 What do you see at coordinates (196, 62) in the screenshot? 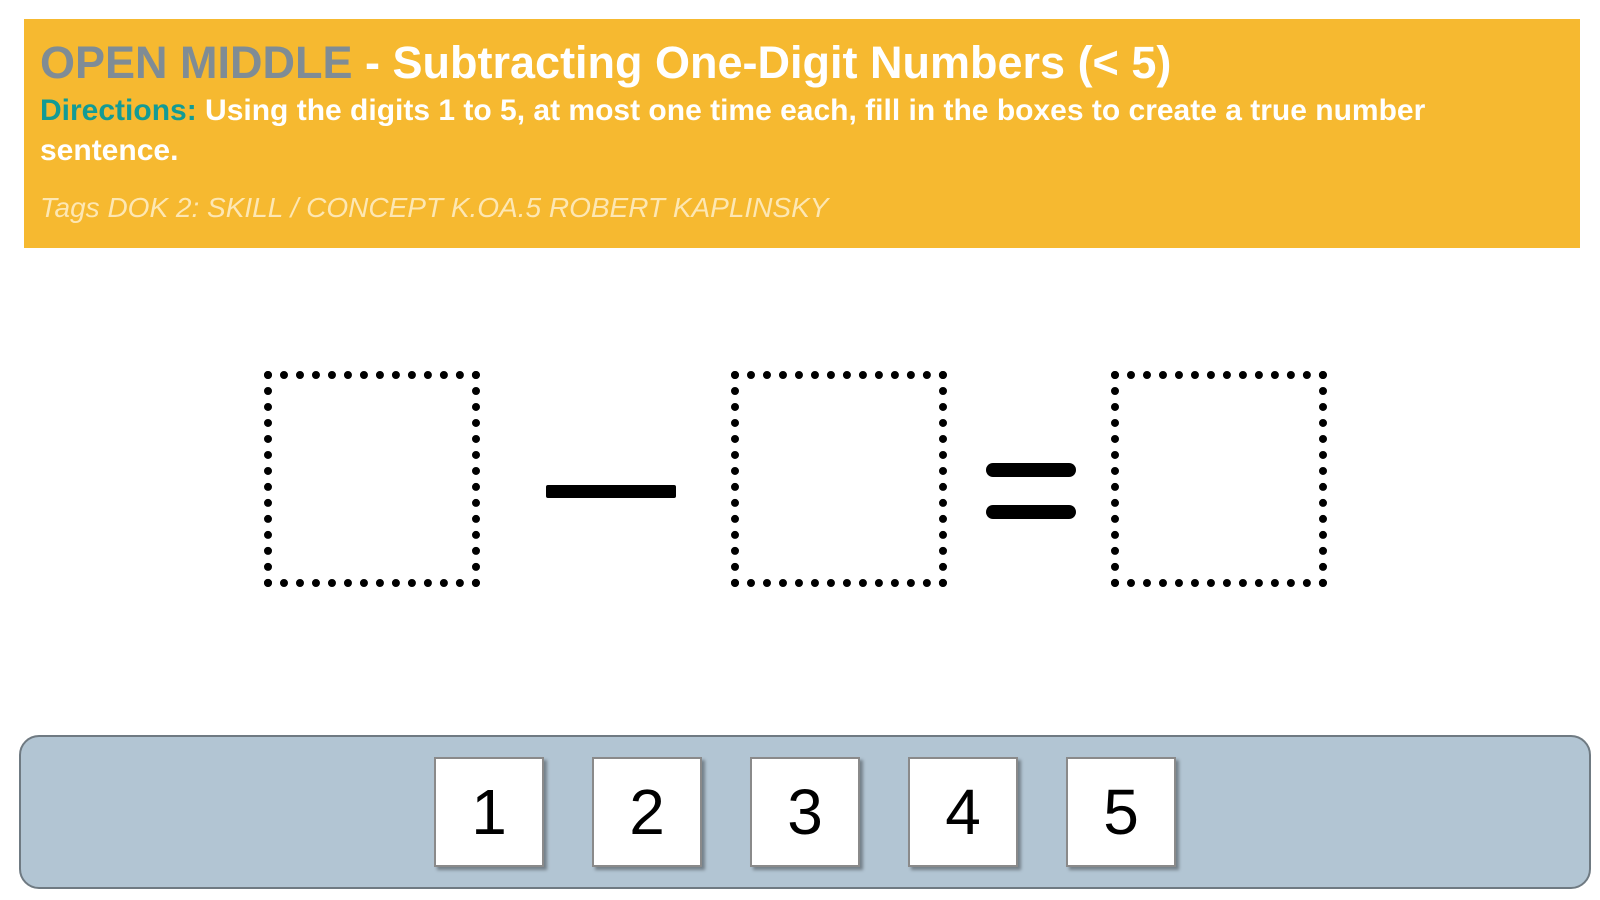
I see `title-prefix: OPEN MIDDLE` at bounding box center [196, 62].